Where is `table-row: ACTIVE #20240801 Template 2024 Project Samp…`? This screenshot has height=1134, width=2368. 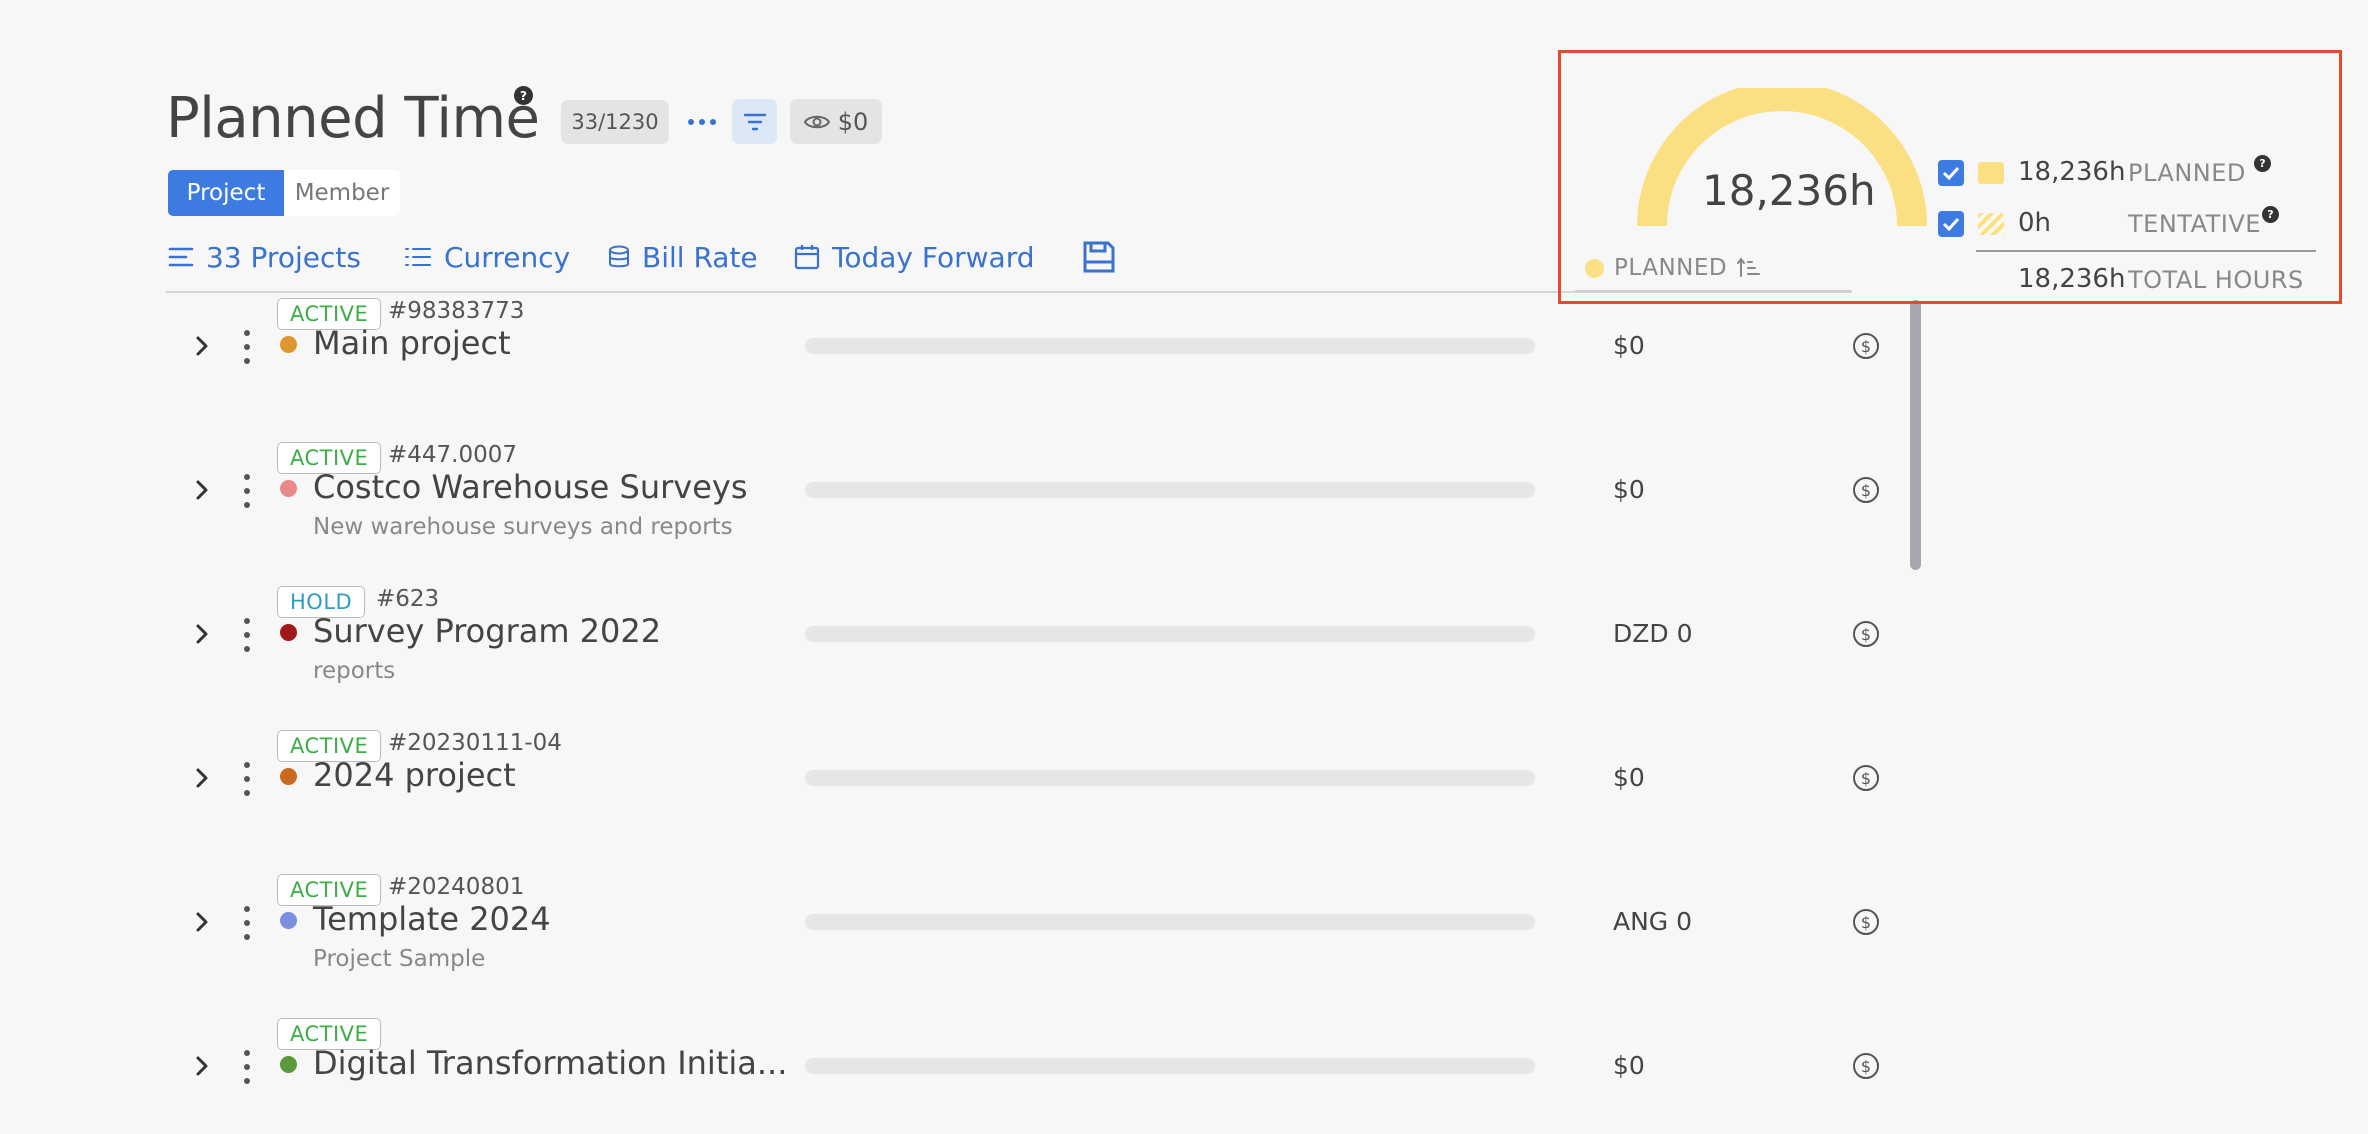 table-row: ACTIVE #20240801 Template 2024 Project Samp… is located at coordinates (965, 946).